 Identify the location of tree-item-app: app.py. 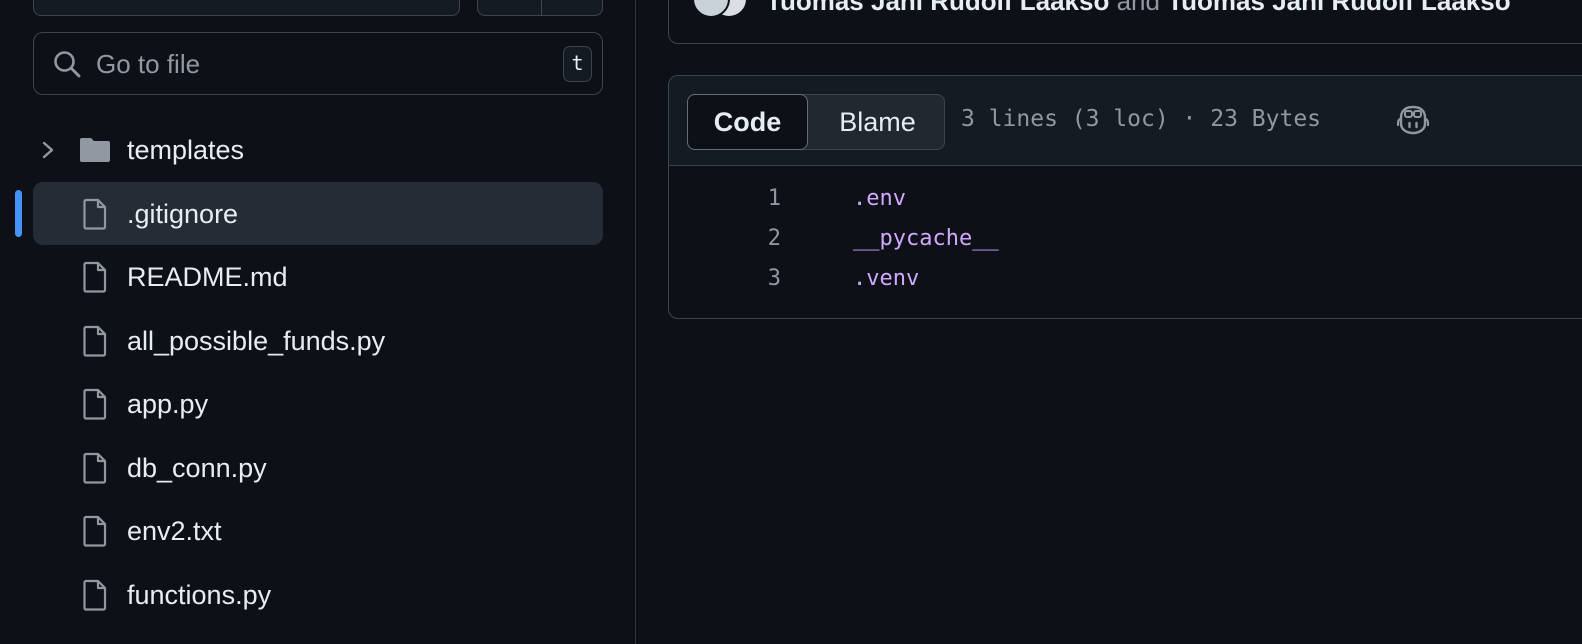
(318, 404).